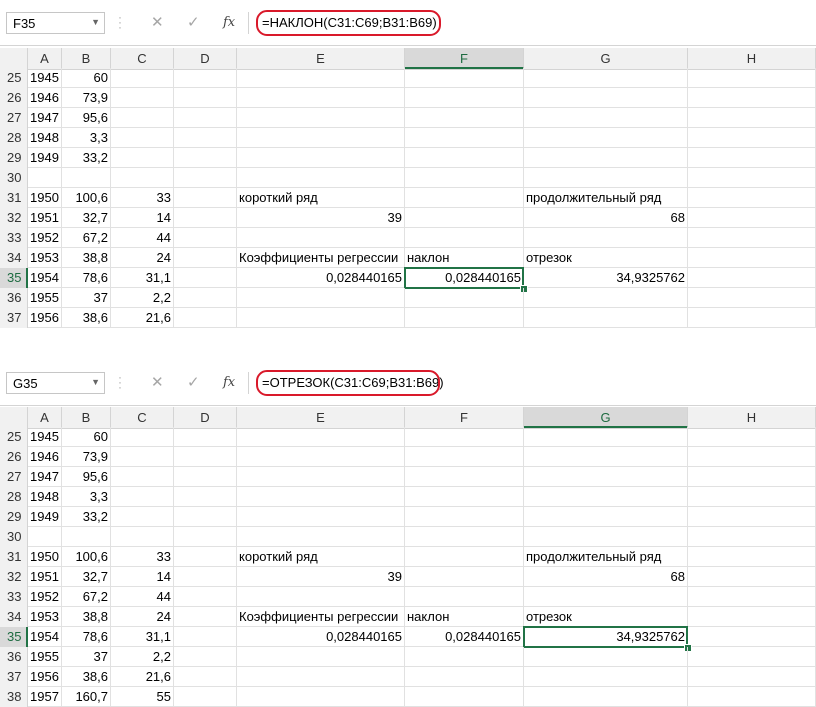  Describe the element at coordinates (45, 78) in the screenshot. I see `cell-a25: 1945` at that location.